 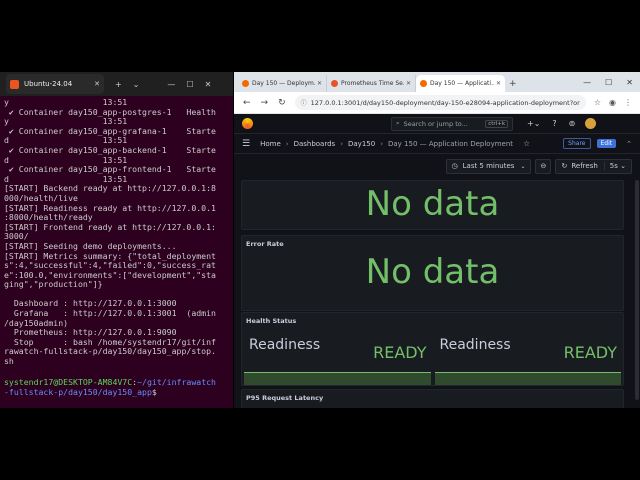 What do you see at coordinates (577, 143) in the screenshot?
I see `share-button: Share` at bounding box center [577, 143].